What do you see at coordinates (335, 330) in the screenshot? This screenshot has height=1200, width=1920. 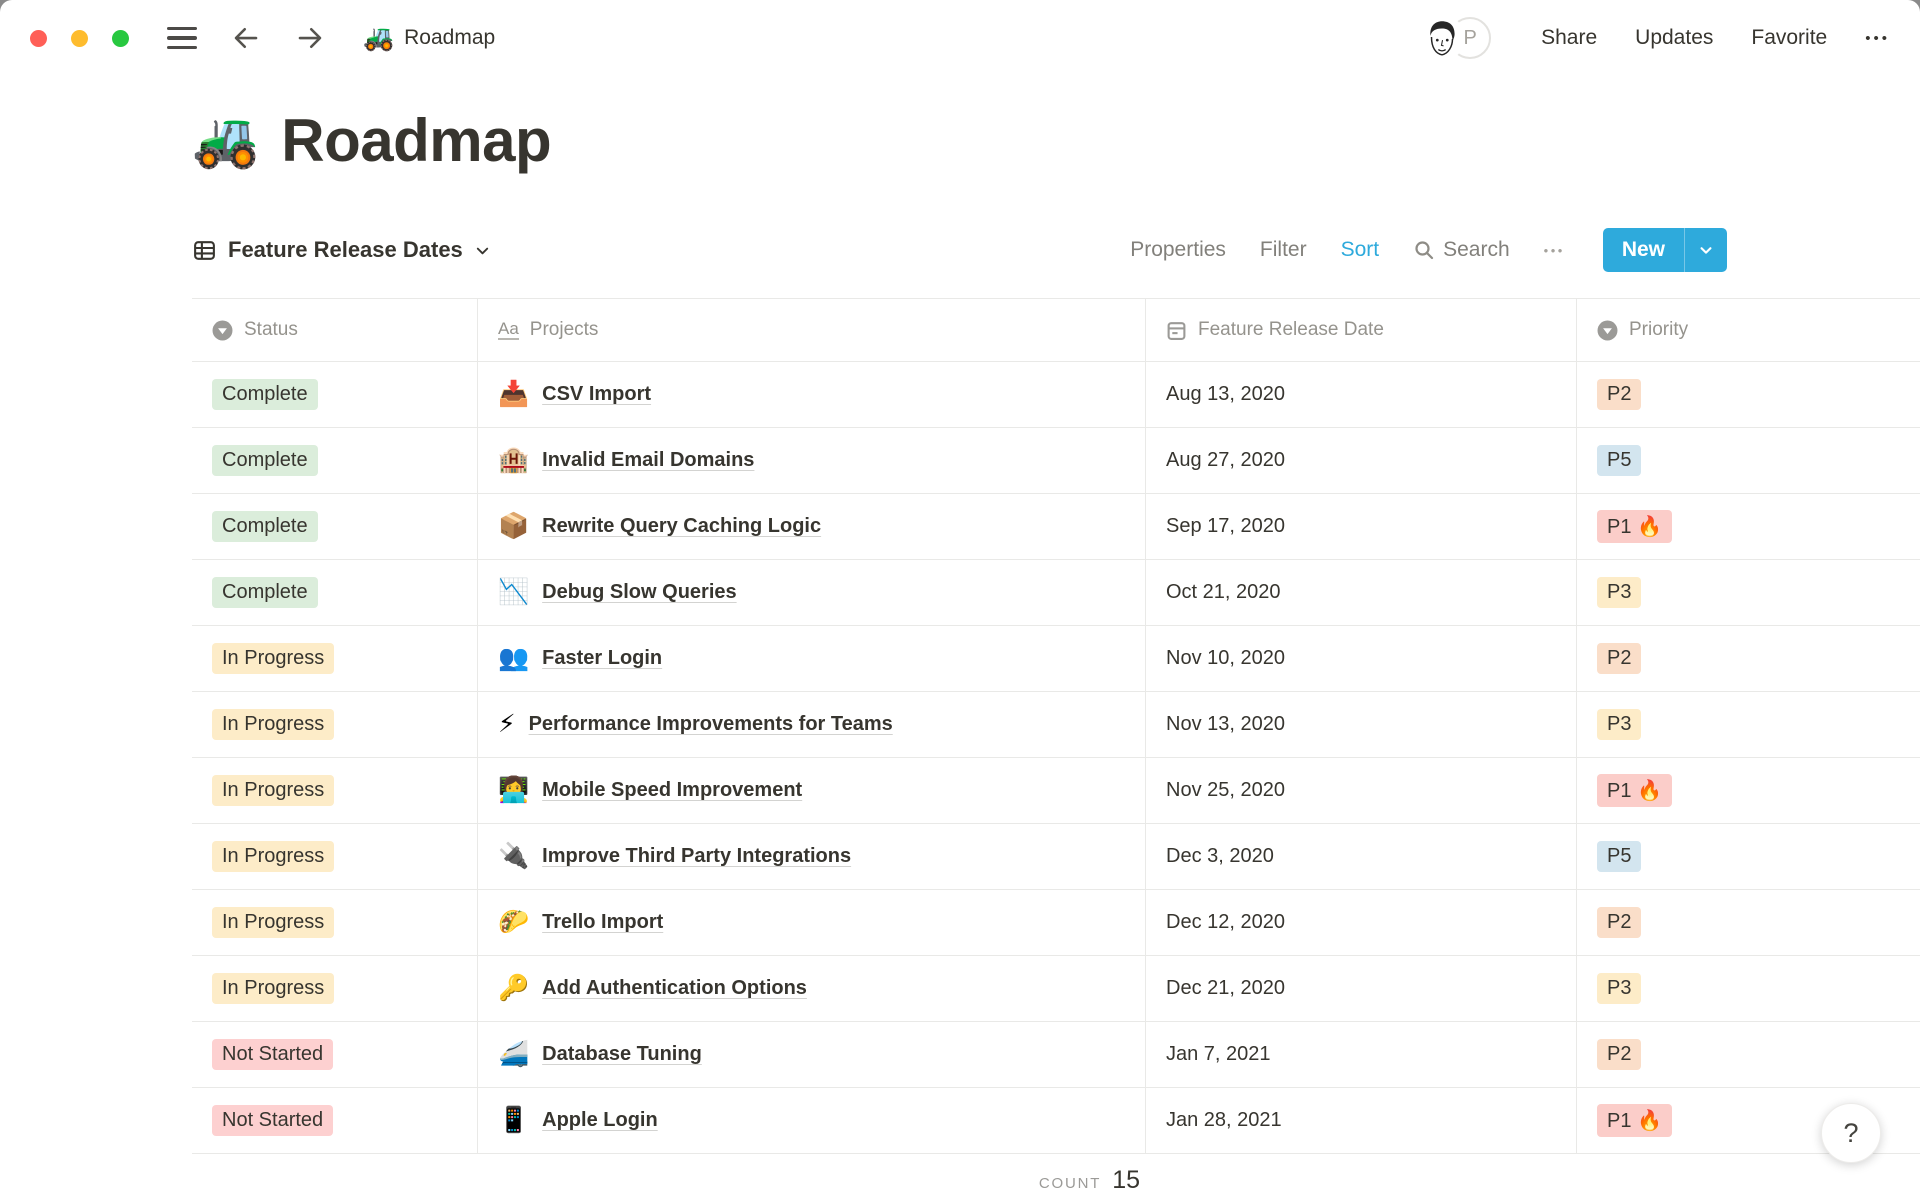 I see `column-header-status: Status` at bounding box center [335, 330].